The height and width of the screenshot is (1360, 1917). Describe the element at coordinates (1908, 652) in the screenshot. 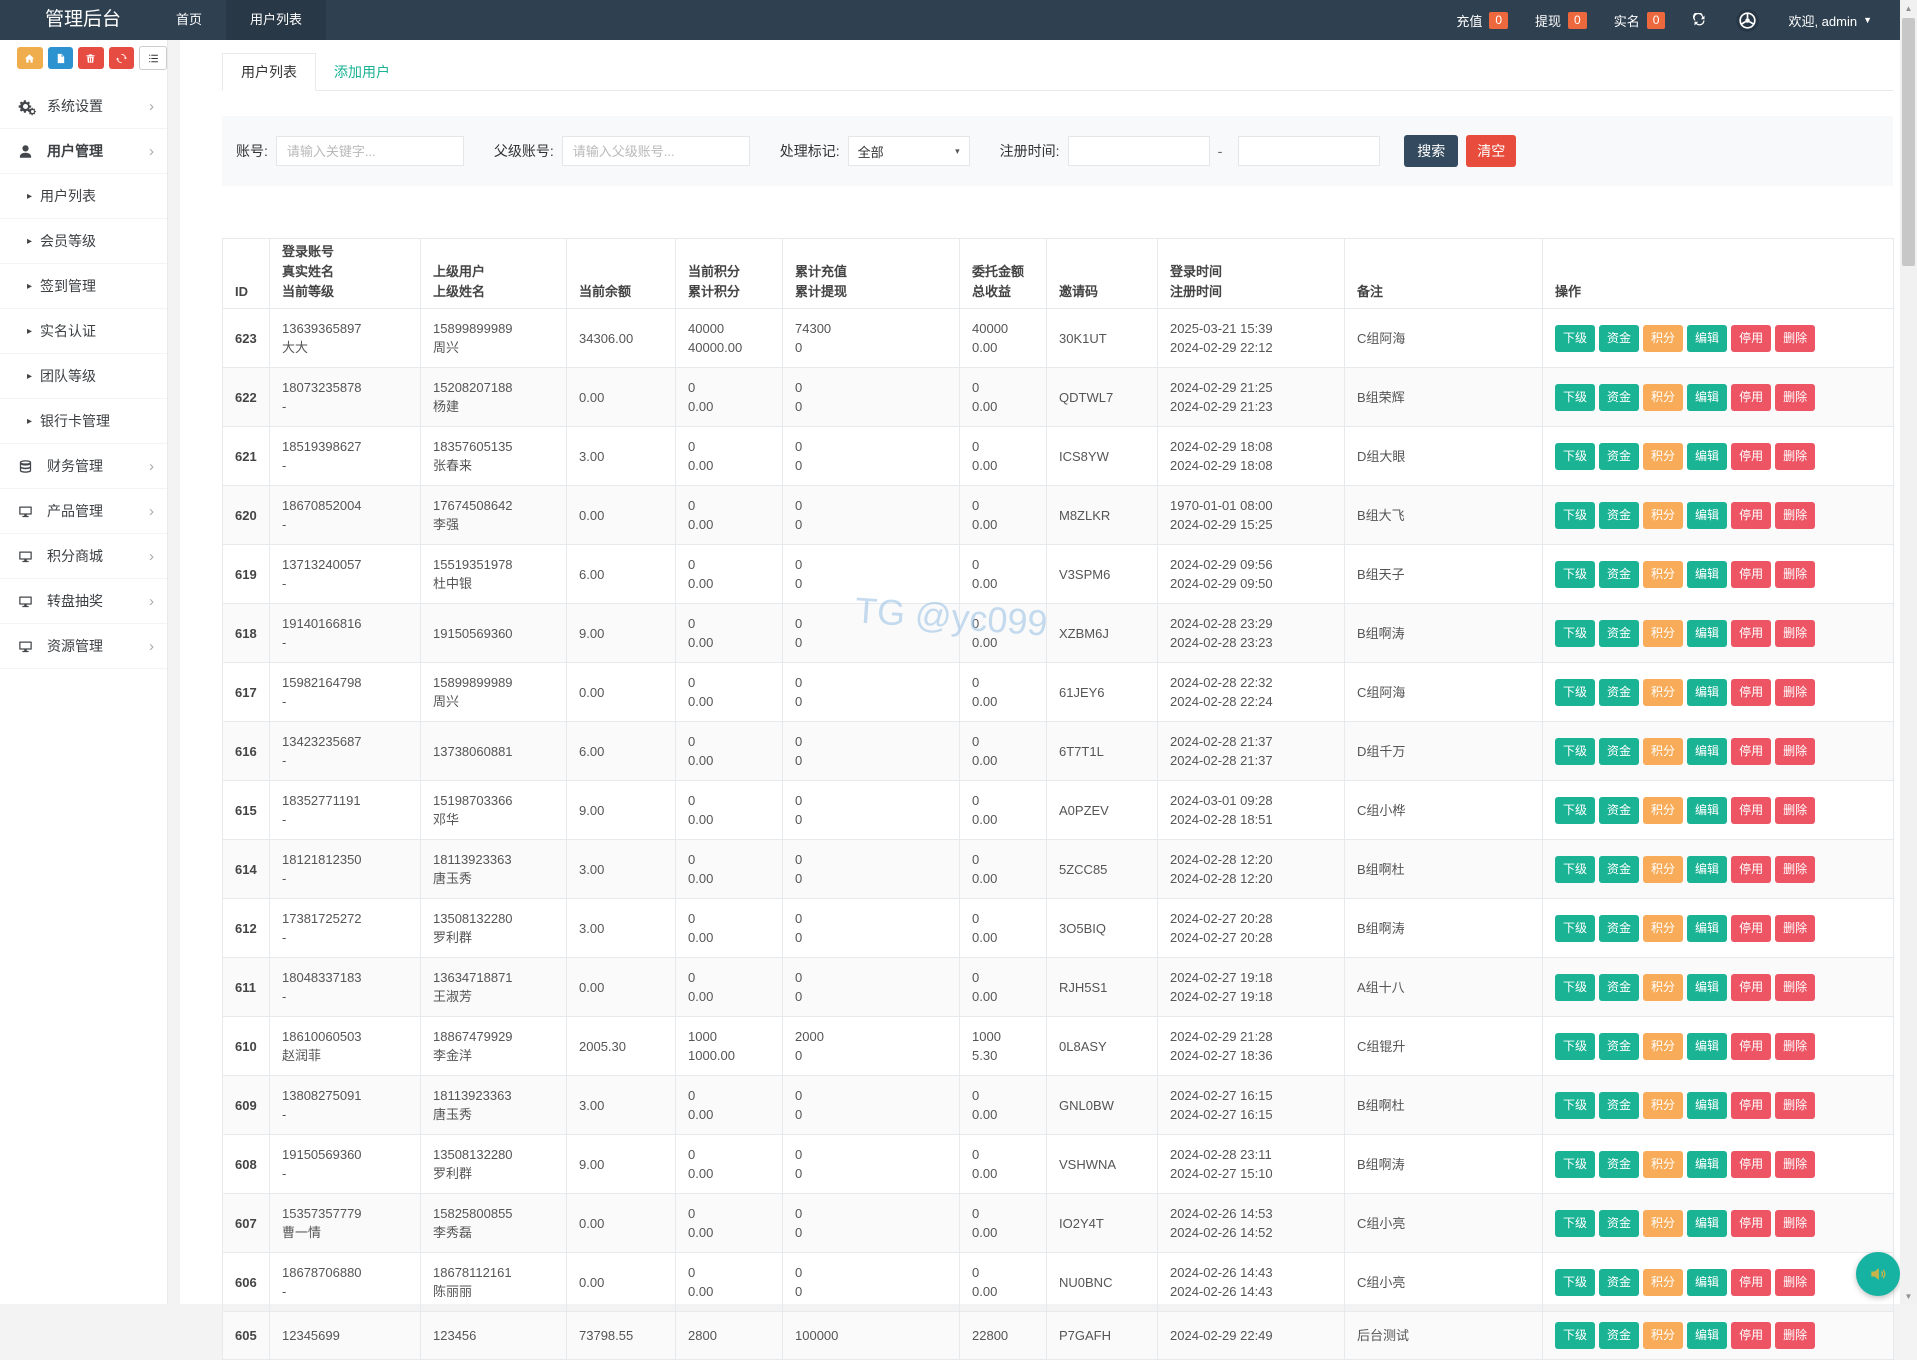

I see `page-scrollbar: ▲ ▼` at that location.